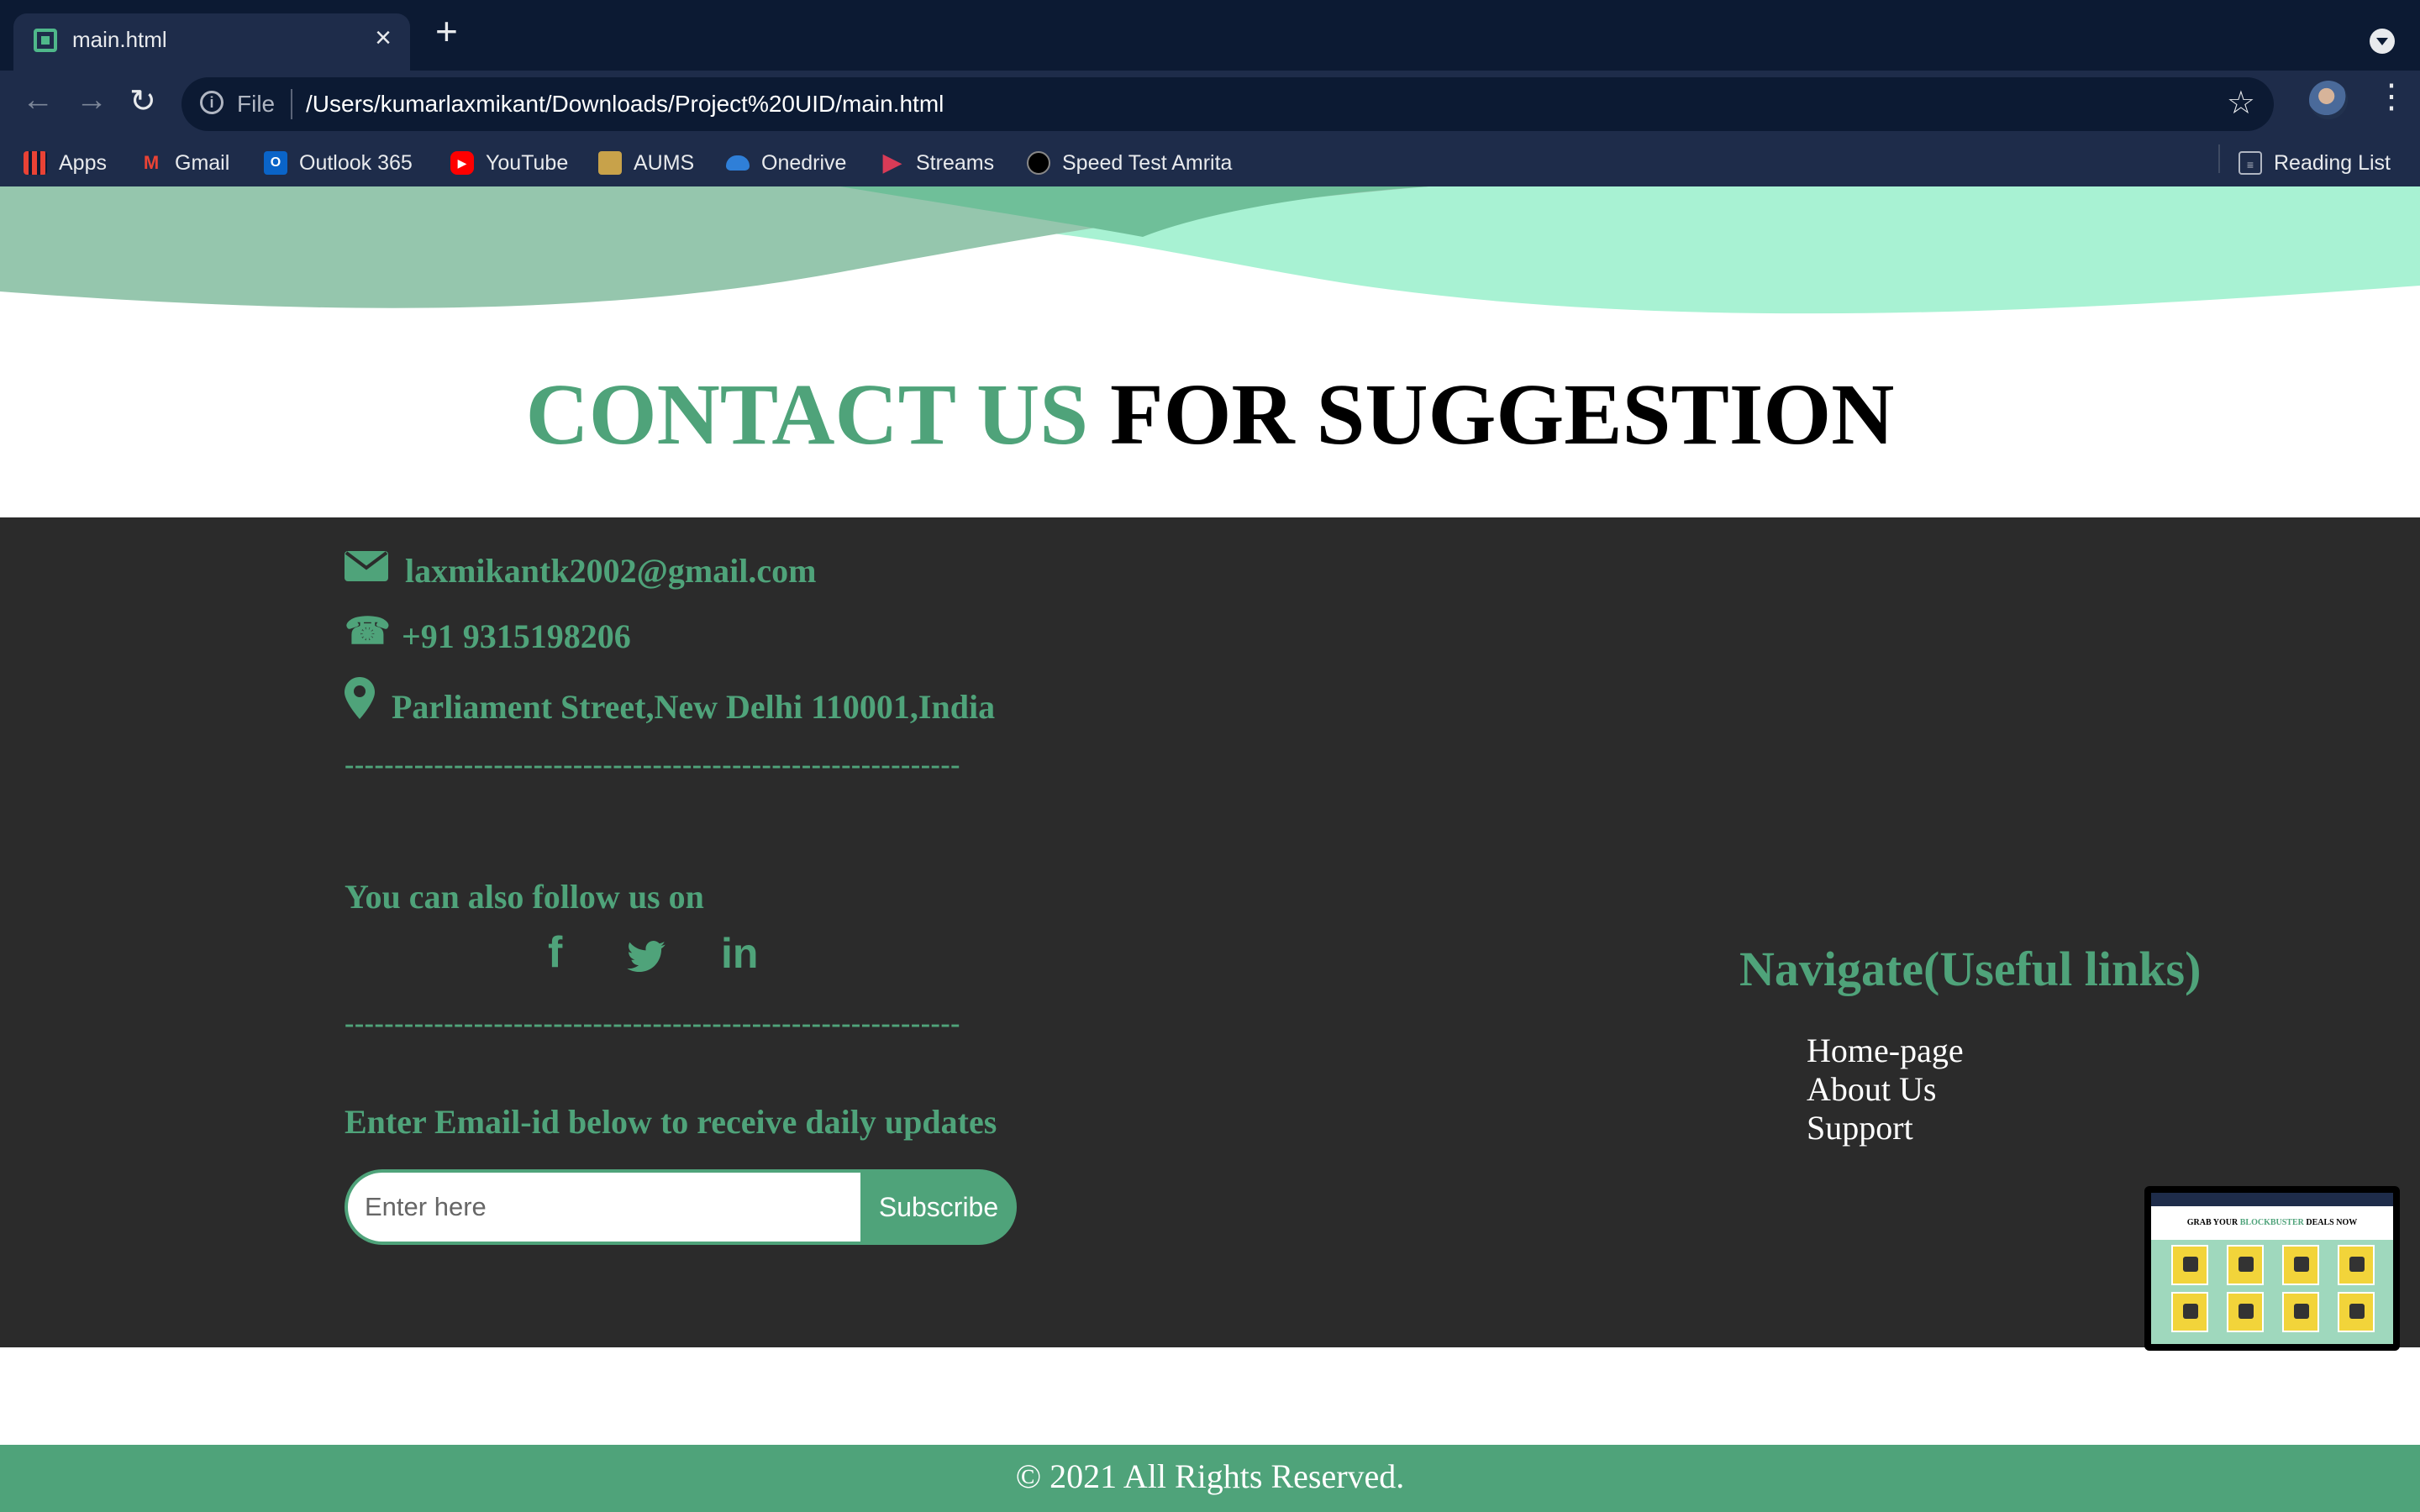  Describe the element at coordinates (1147, 162) in the screenshot. I see `bookmark-label: Speed Test Amrita` at that location.